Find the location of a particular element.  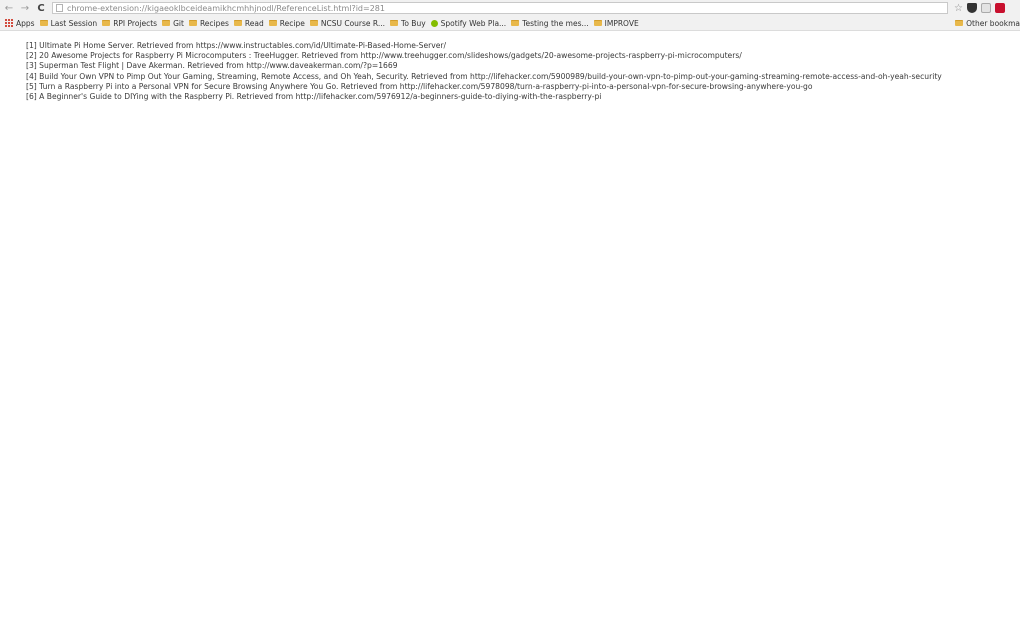

bookmark-folder-last-session: Last Session is located at coordinates (68, 23).